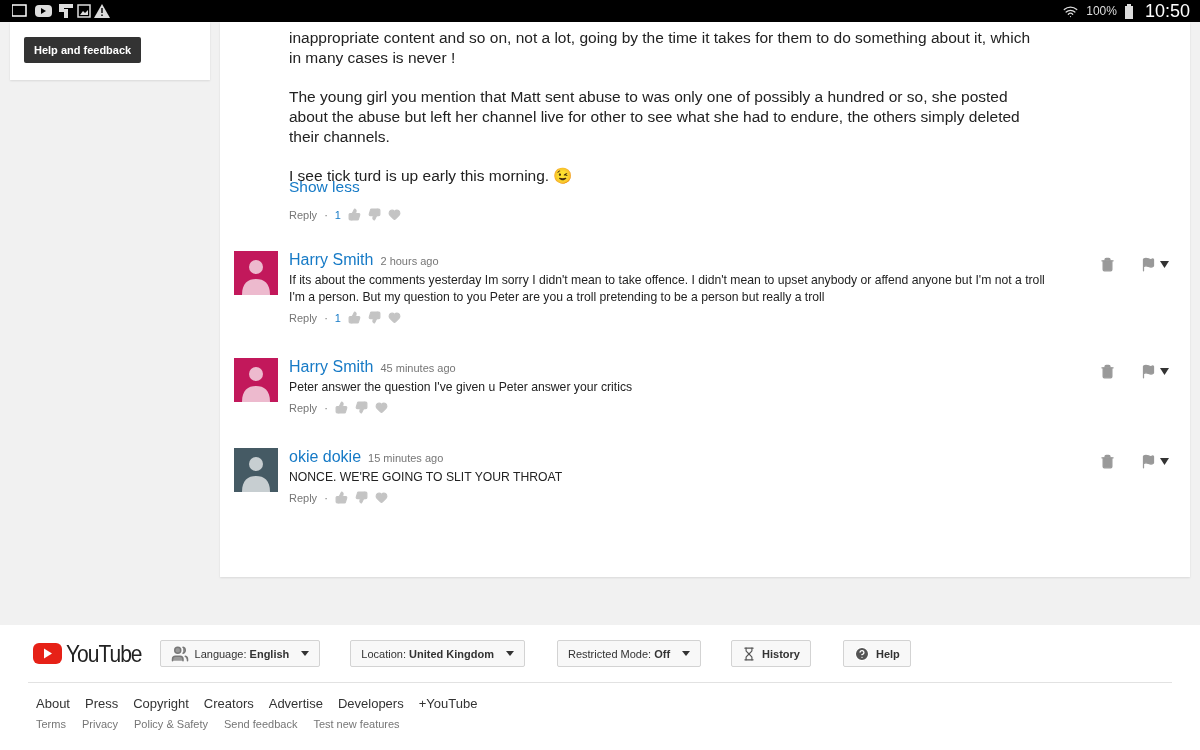 The height and width of the screenshot is (750, 1200). Describe the element at coordinates (1128, 11) in the screenshot. I see `battery-icon` at that location.